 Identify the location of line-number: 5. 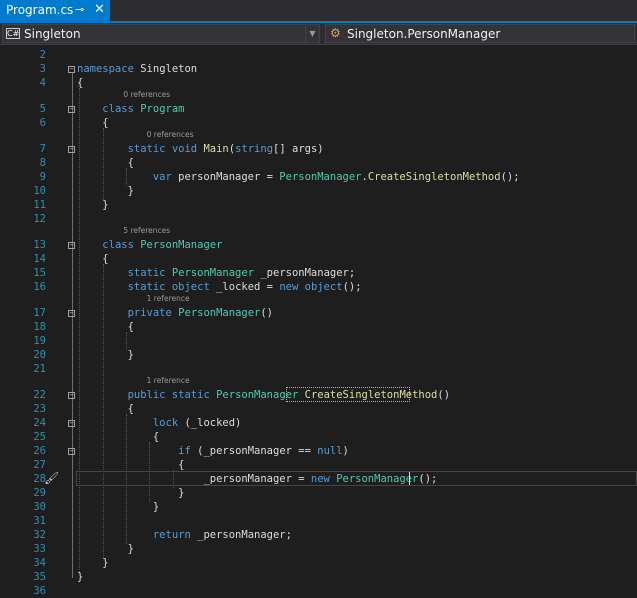
(42, 109).